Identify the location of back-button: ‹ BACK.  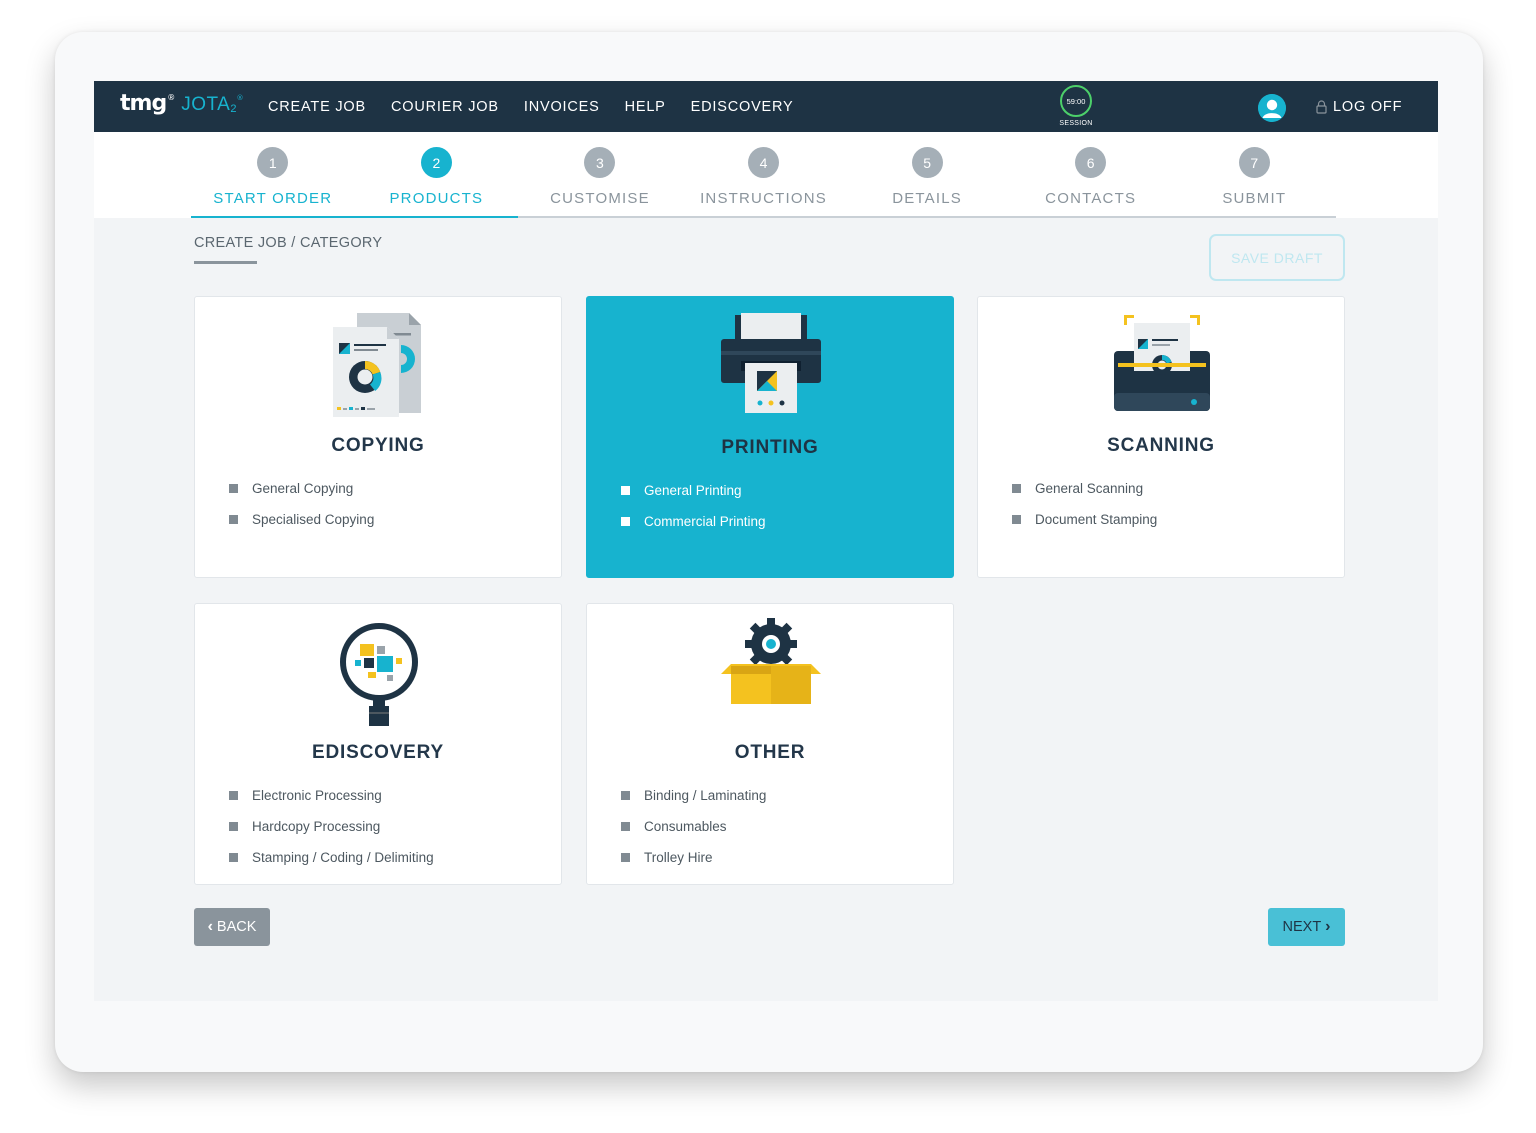
(232, 927).